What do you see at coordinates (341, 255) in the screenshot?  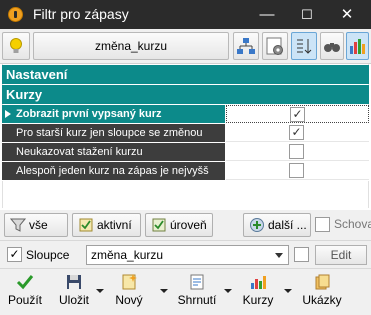 I see `edit-button: Edit` at bounding box center [341, 255].